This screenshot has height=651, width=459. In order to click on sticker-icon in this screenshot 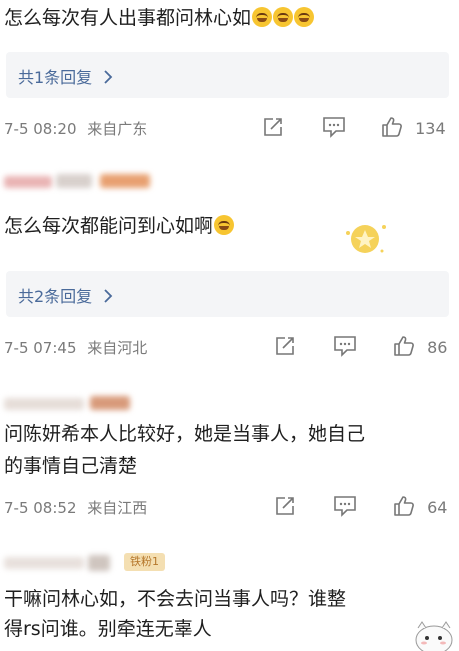, I will do `click(434, 636)`.